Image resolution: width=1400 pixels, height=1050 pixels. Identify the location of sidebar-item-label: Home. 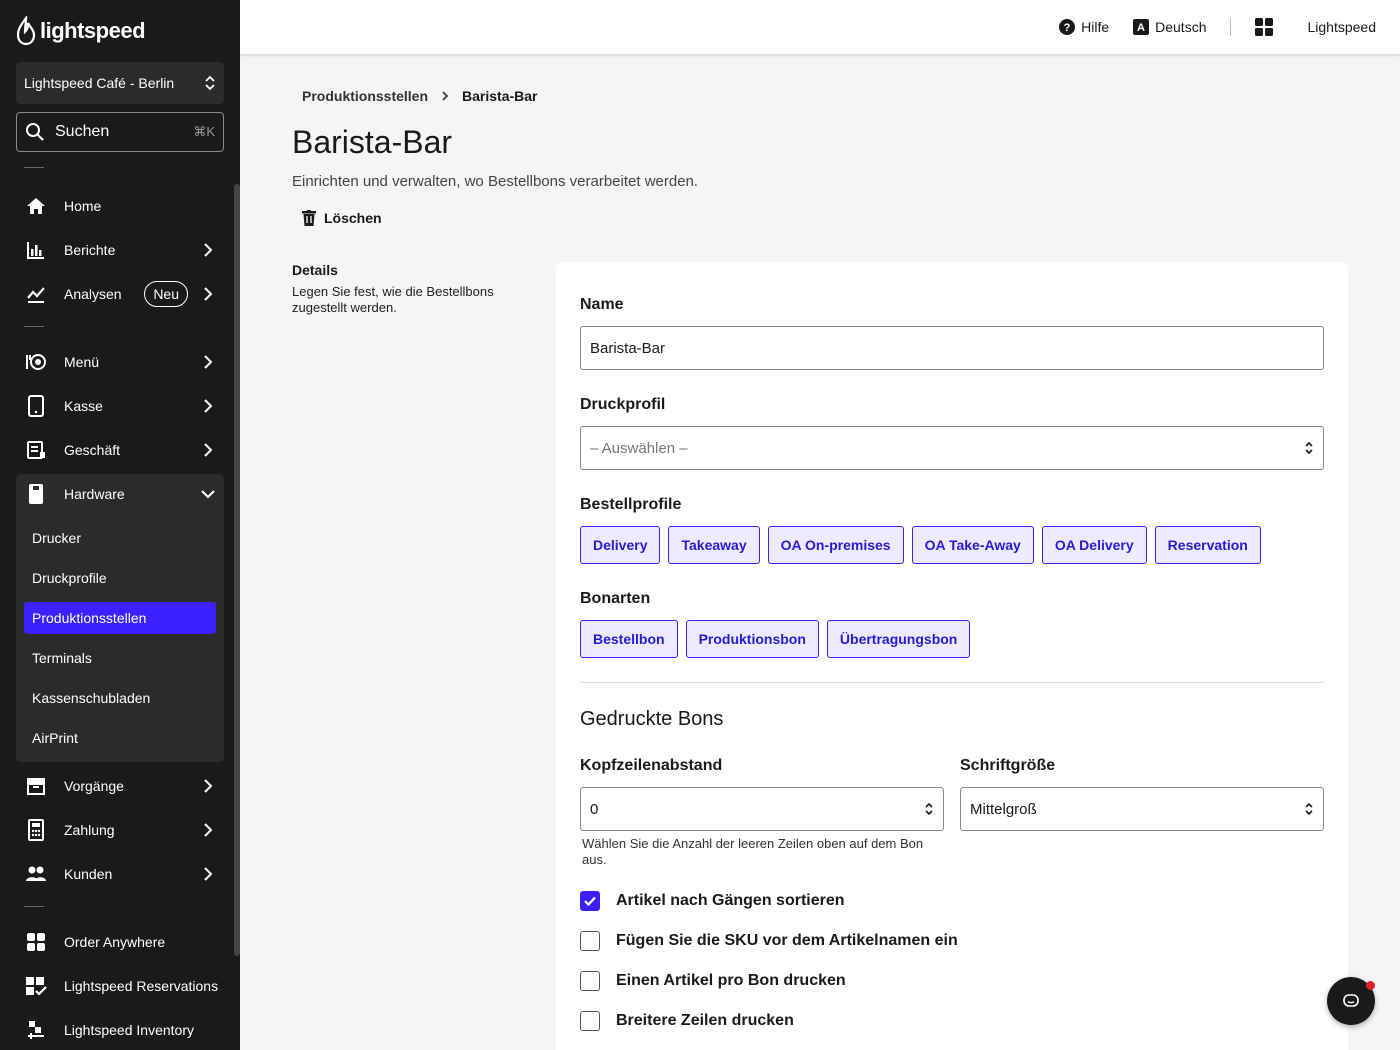
(83, 206).